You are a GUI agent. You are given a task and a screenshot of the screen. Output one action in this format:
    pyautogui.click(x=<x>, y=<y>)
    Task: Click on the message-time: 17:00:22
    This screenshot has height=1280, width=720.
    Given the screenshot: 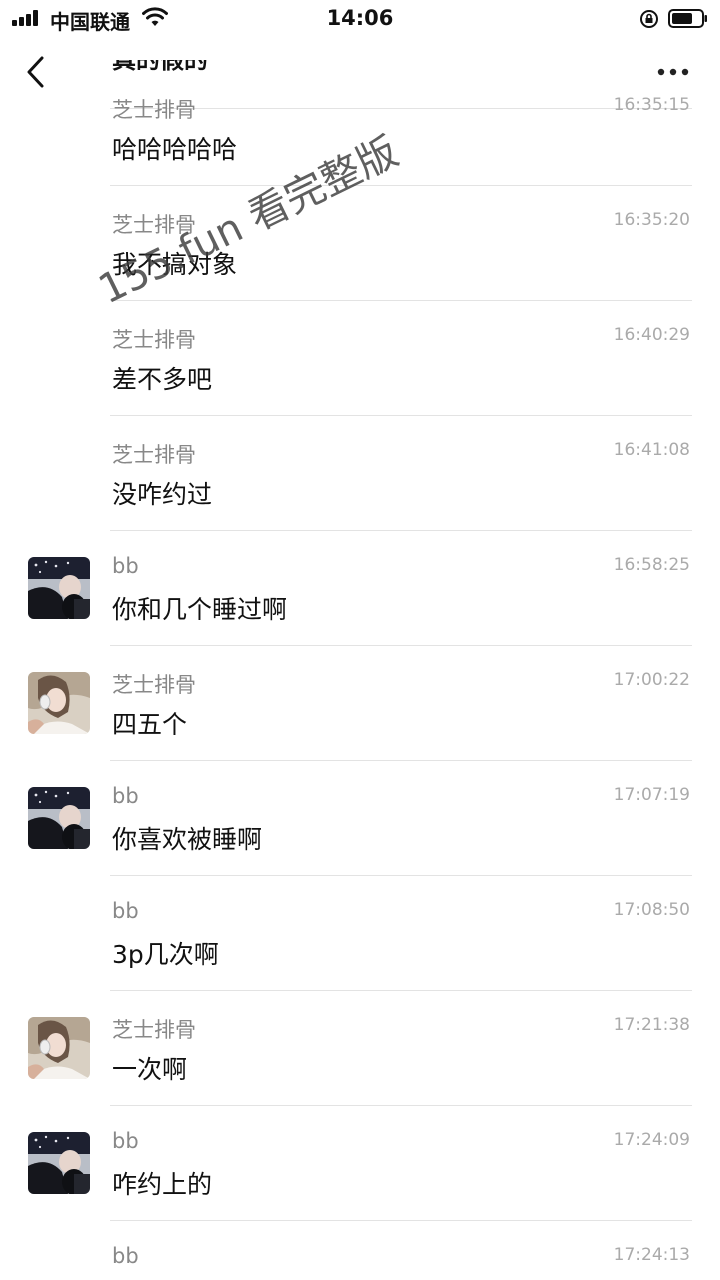 What is the action you would take?
    pyautogui.click(x=651, y=680)
    